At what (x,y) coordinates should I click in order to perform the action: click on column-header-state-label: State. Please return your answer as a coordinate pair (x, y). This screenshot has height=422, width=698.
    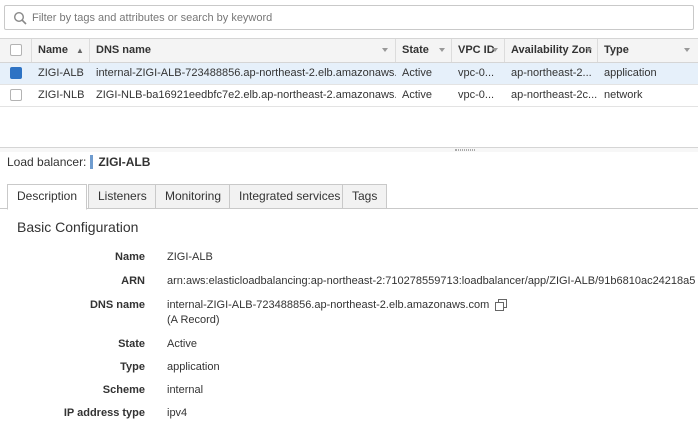
    Looking at the image, I should click on (415, 50).